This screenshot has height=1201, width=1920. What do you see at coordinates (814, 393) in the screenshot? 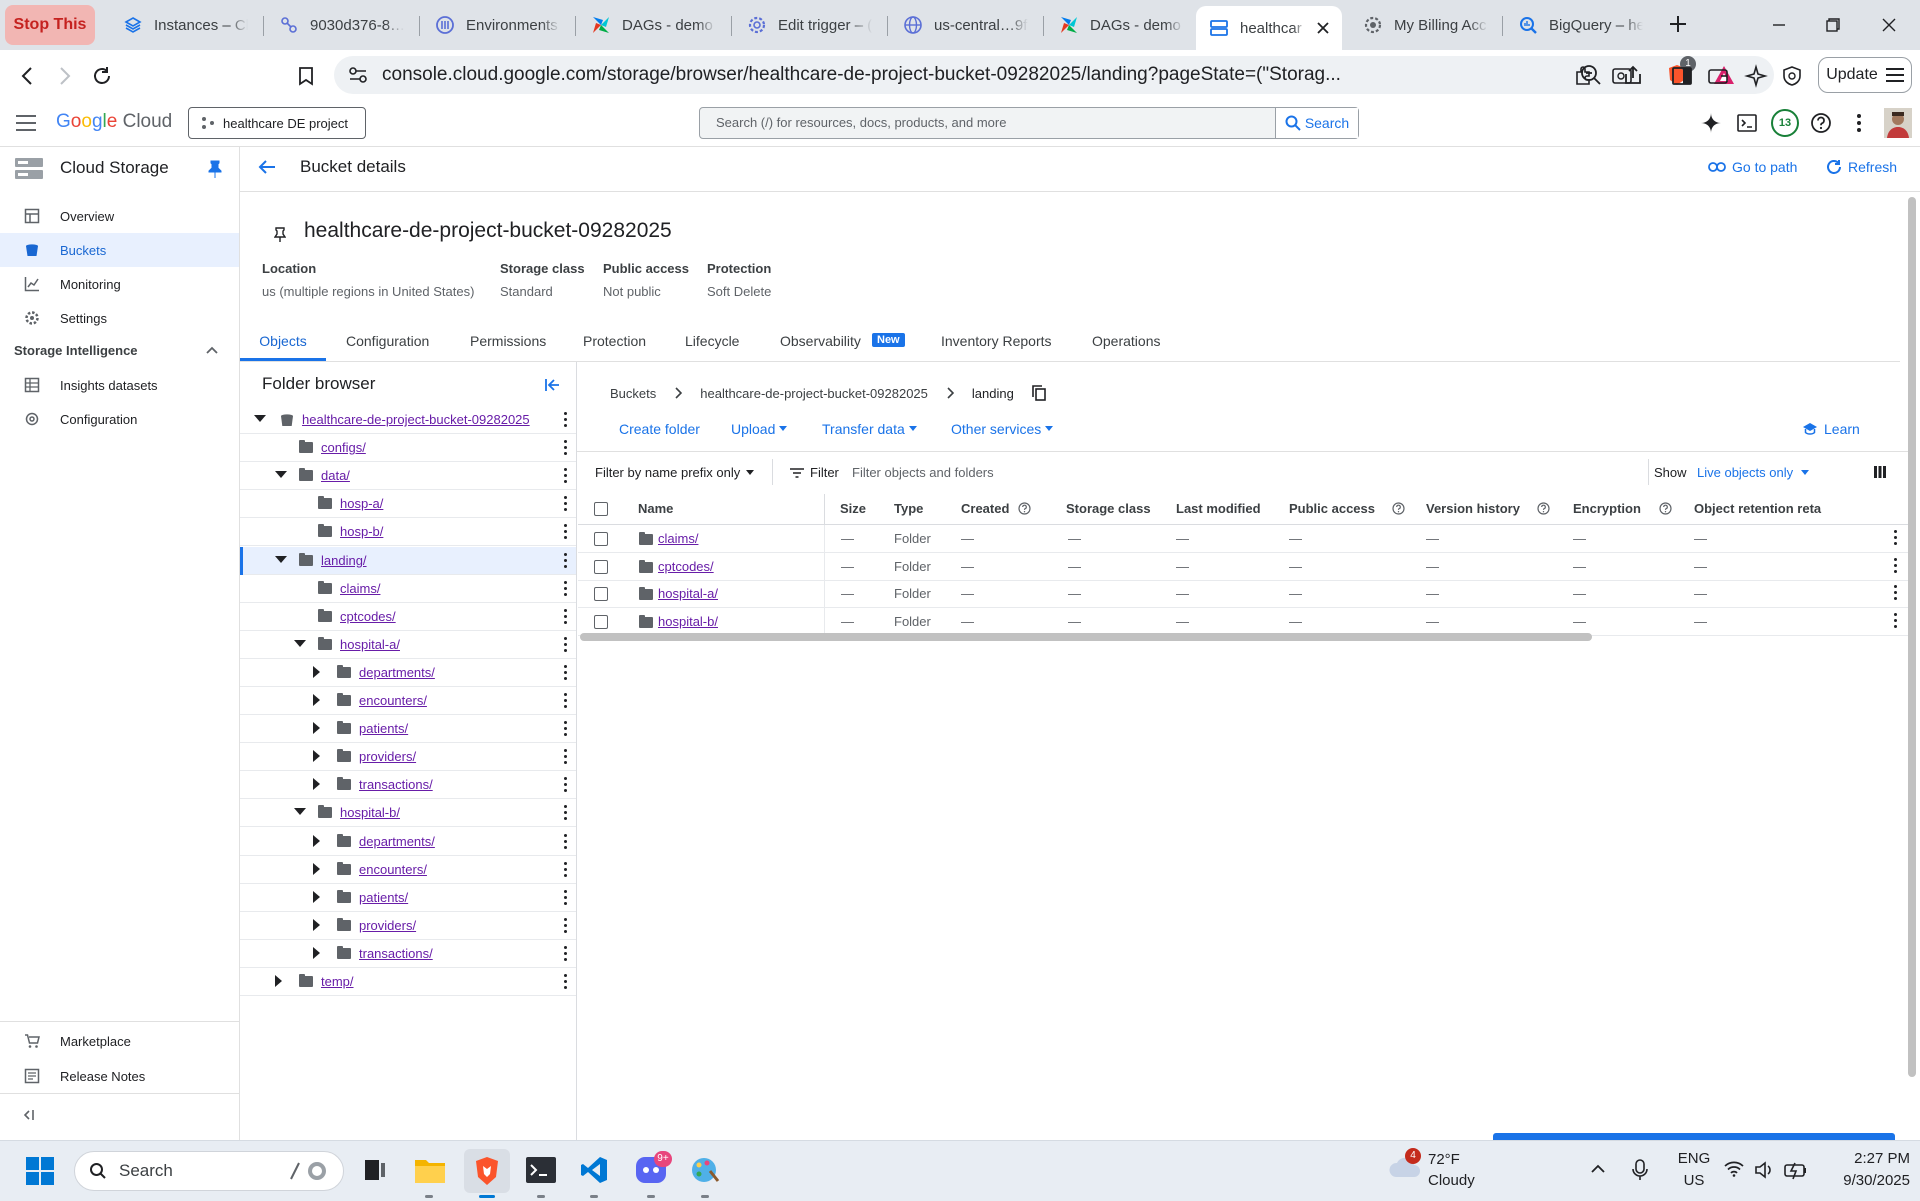
I see `breadcrumb-bucket: healthcare-de-project-bucket-09282025` at bounding box center [814, 393].